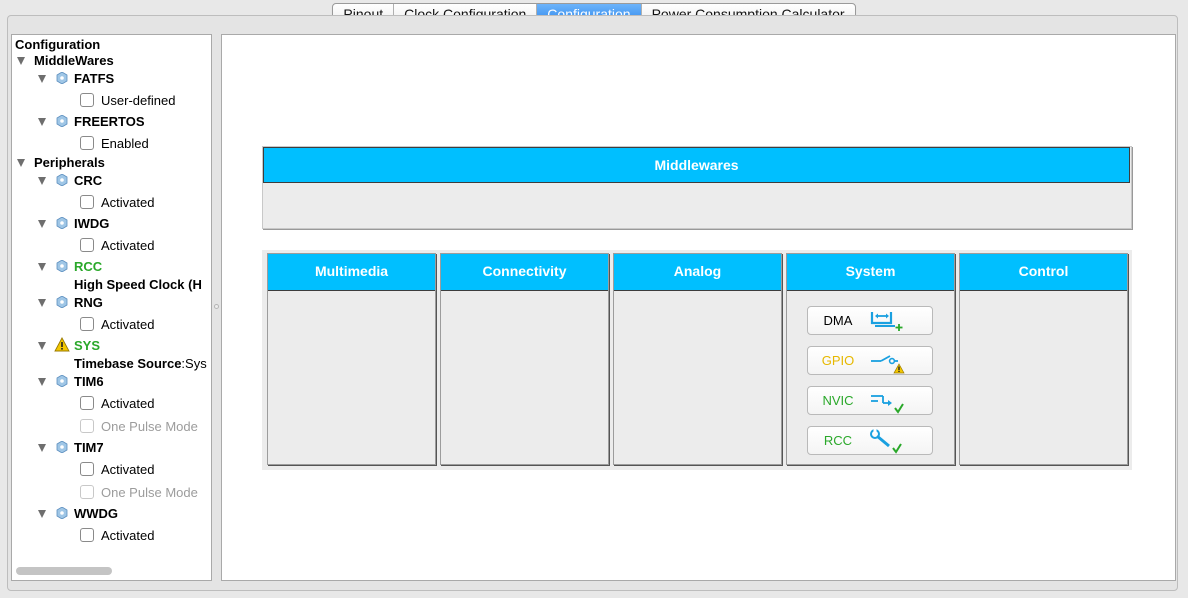 This screenshot has height=598, width=1188. What do you see at coordinates (88, 267) in the screenshot?
I see `tree-item-rcc: RCC` at bounding box center [88, 267].